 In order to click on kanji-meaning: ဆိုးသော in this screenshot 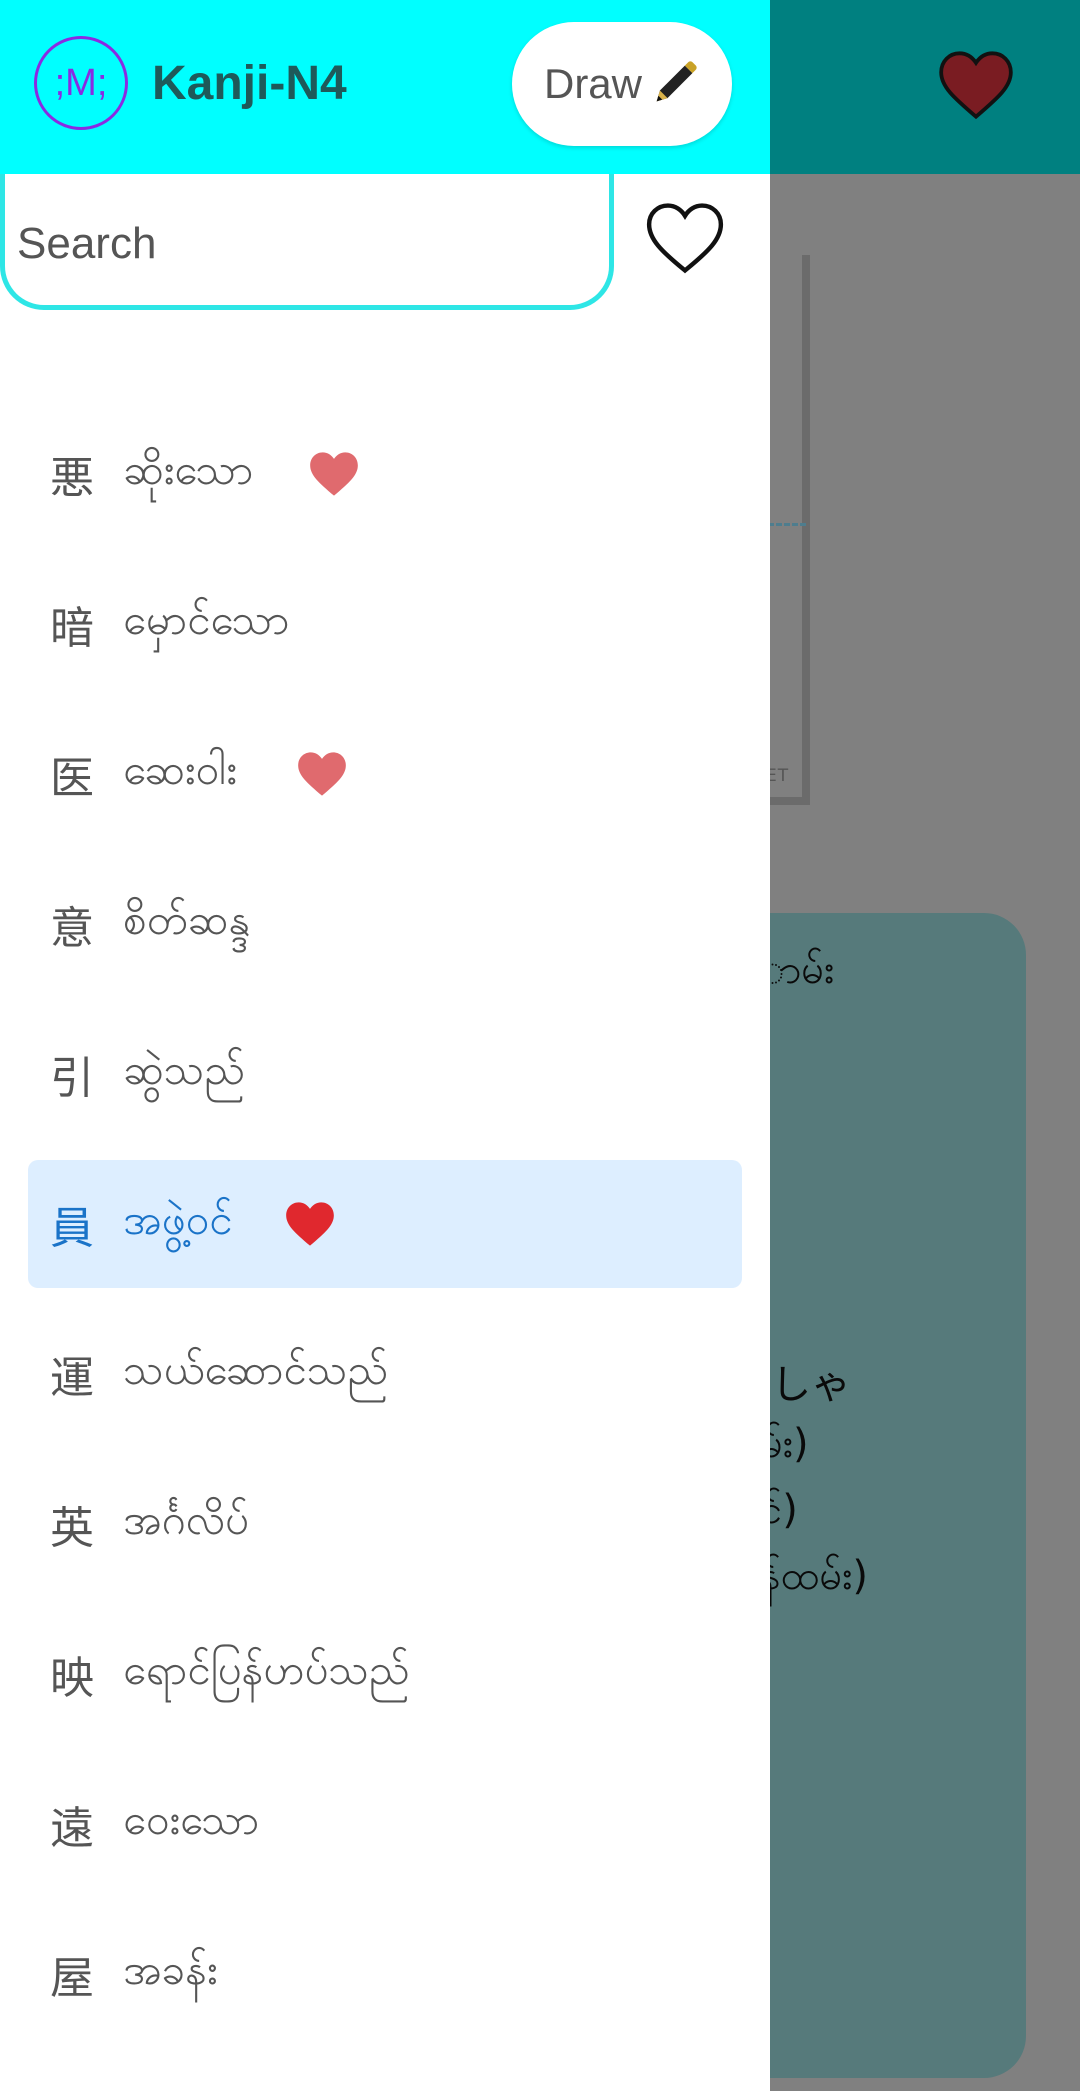, I will do `click(188, 469)`.